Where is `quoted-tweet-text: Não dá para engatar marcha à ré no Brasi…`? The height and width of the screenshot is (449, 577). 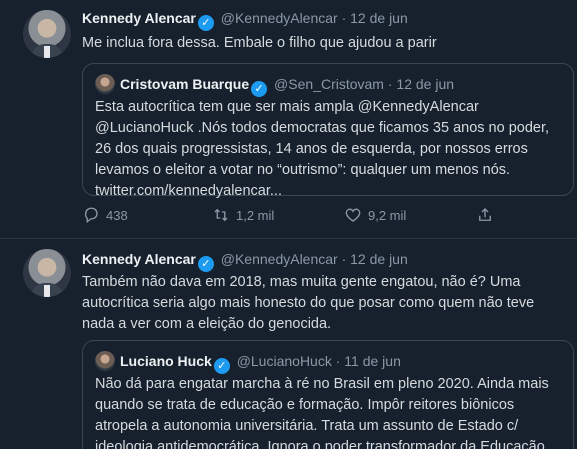
quoted-tweet-text: Não dá para engatar marcha à ré no Brasi… is located at coordinates (322, 412).